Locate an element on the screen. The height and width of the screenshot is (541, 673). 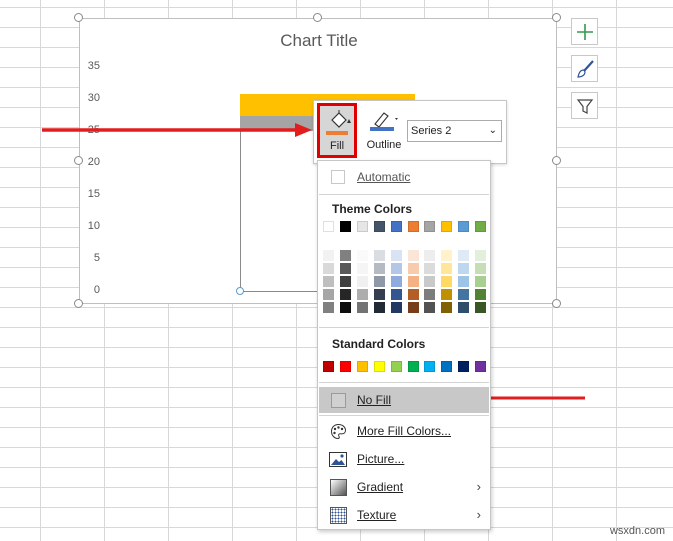
outline-color-strip is located at coordinates (382, 129).